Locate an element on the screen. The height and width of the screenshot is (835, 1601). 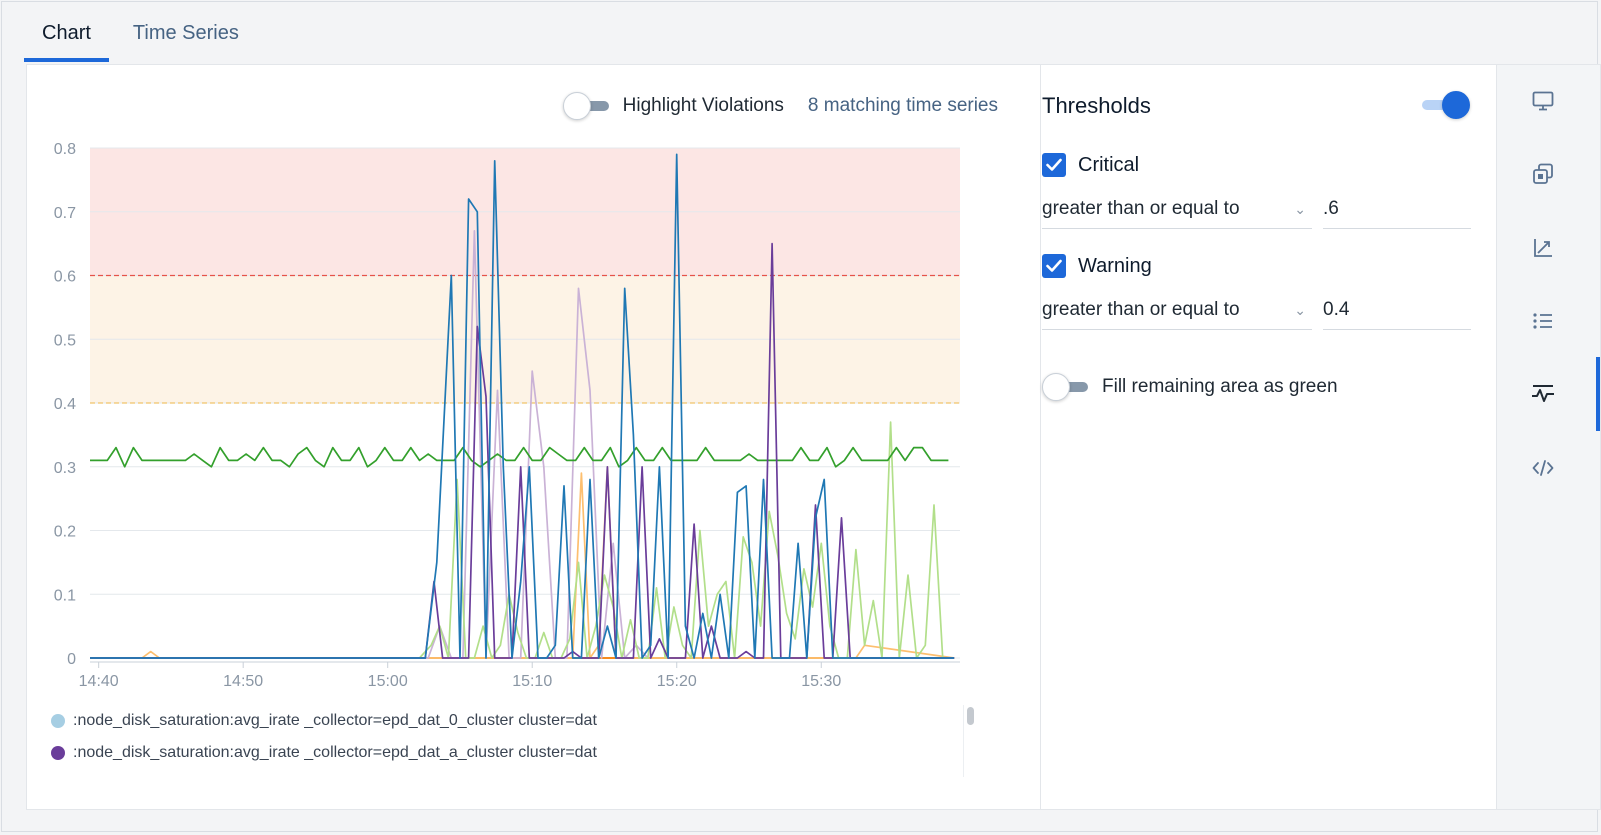
axis-icon is located at coordinates (1543, 248).